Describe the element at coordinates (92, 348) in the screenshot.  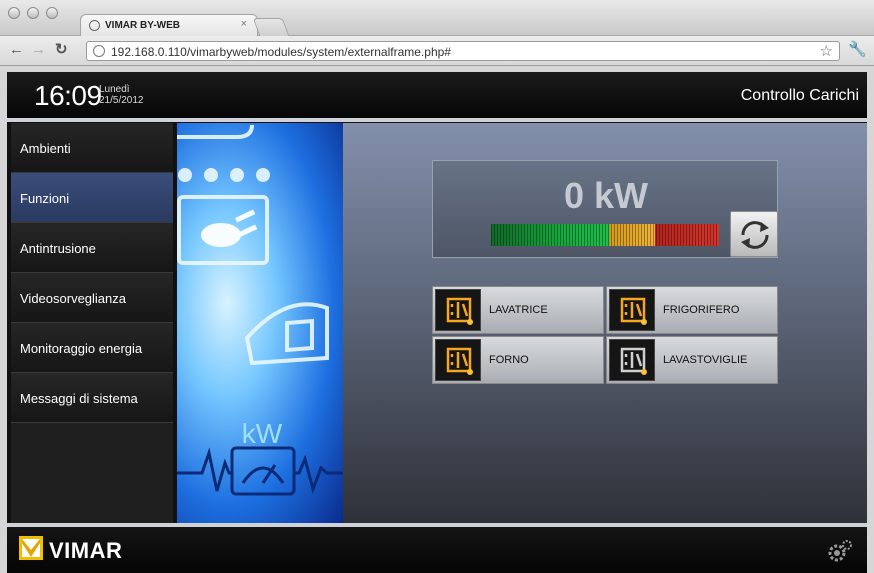
I see `sidebar-item-monitoraggio-energia: Monitoraggio energia` at that location.